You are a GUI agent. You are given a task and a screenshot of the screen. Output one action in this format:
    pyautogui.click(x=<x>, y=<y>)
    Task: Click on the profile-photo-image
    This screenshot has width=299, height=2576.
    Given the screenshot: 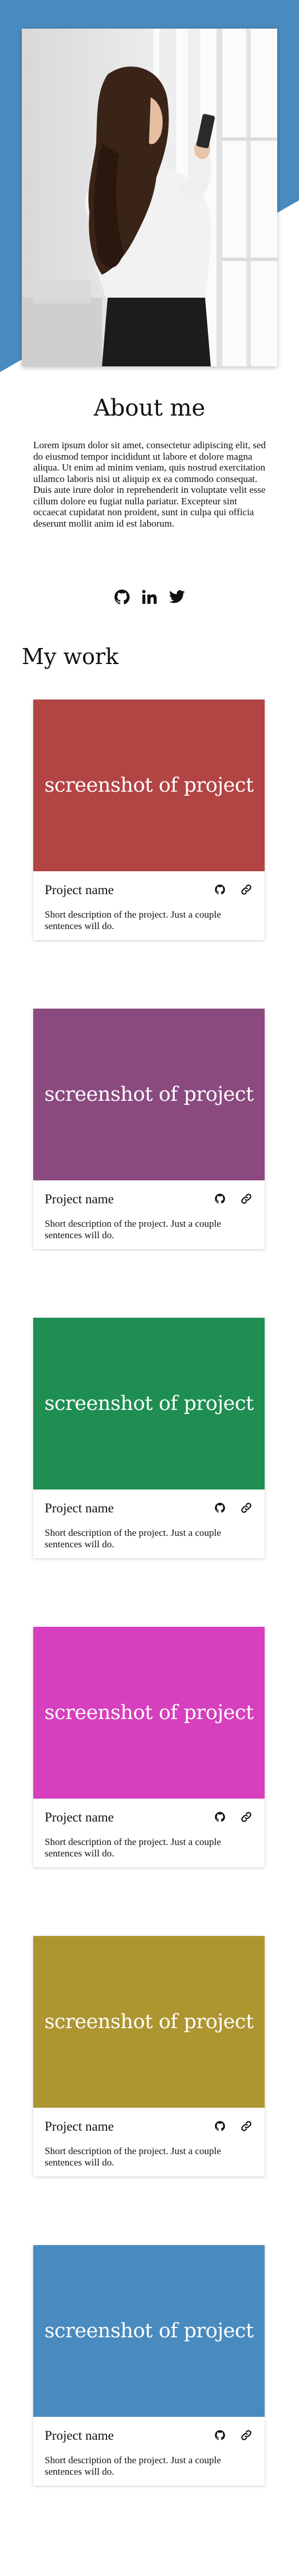 What is the action you would take?
    pyautogui.click(x=149, y=197)
    